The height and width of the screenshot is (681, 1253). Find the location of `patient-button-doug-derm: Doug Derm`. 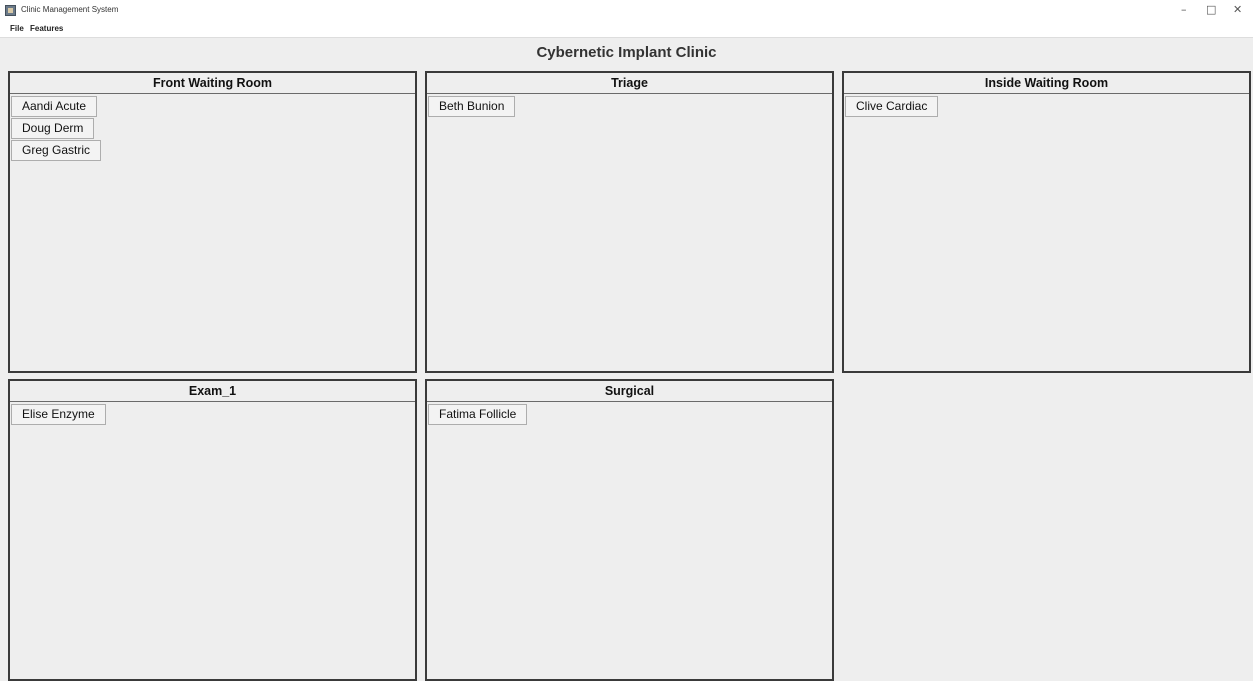

patient-button-doug-derm: Doug Derm is located at coordinates (53, 128).